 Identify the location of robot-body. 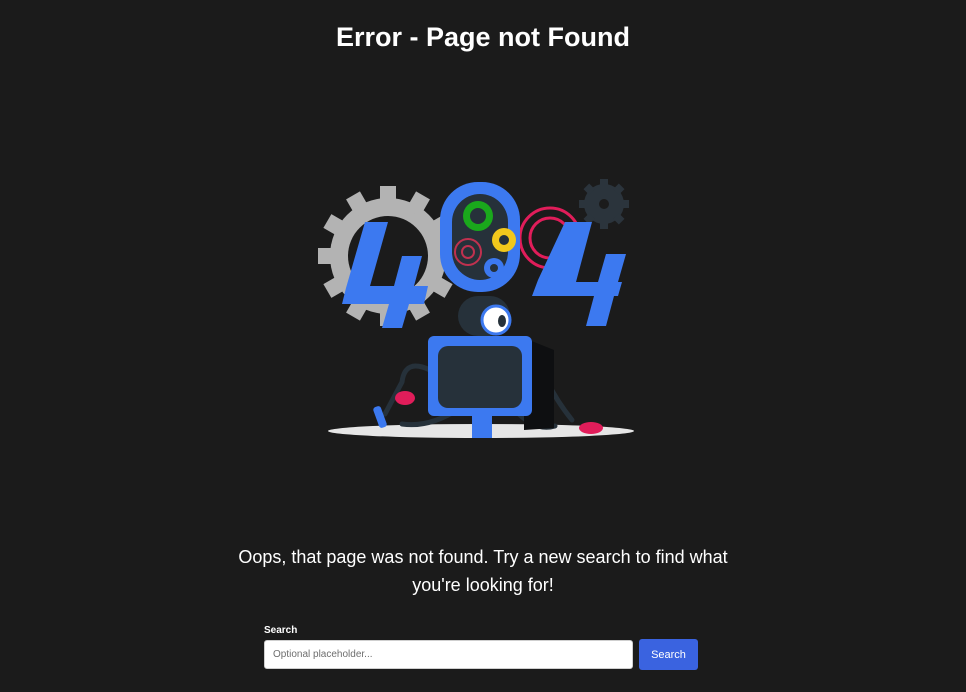
(491, 387).